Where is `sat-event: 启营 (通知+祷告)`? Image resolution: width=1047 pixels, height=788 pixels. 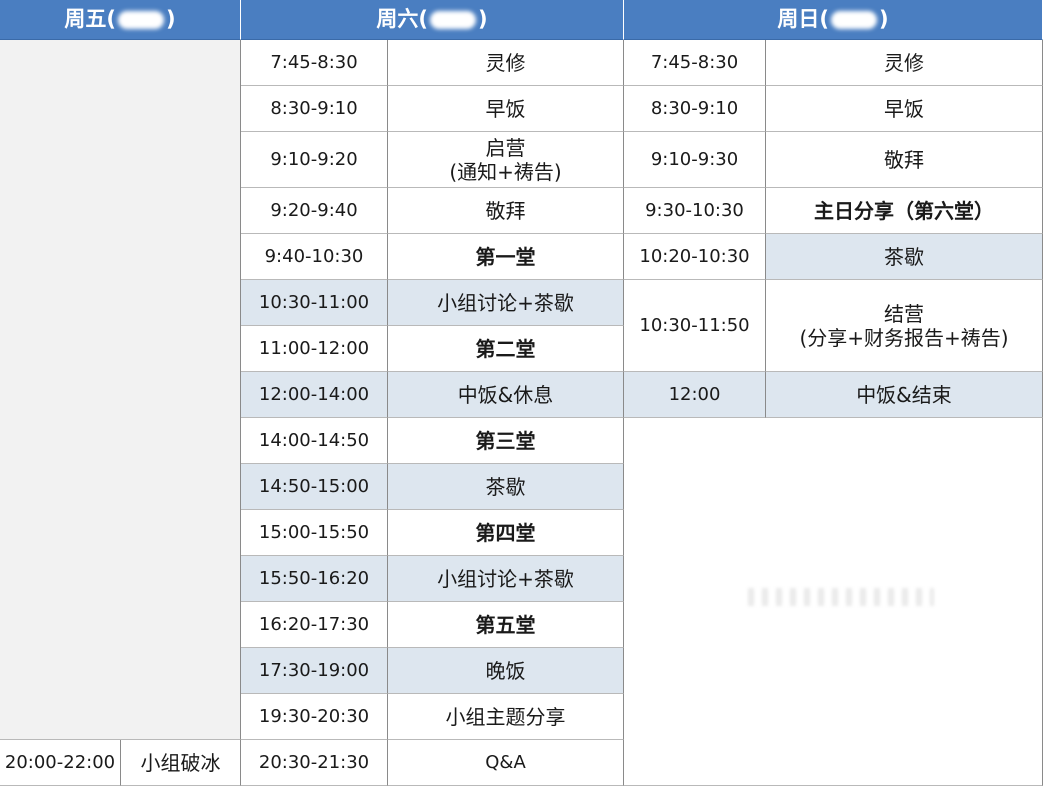 sat-event: 启营 (通知+祷告) is located at coordinates (506, 160).